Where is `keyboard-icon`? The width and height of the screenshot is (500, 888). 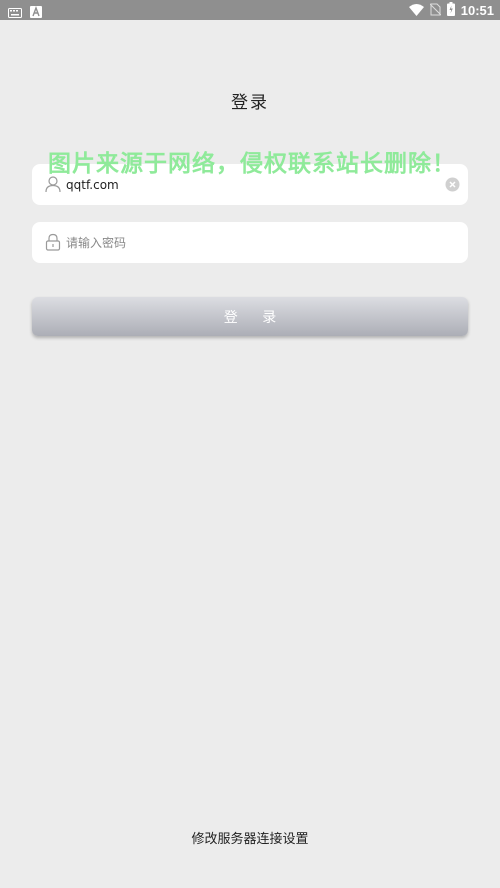 keyboard-icon is located at coordinates (15, 12).